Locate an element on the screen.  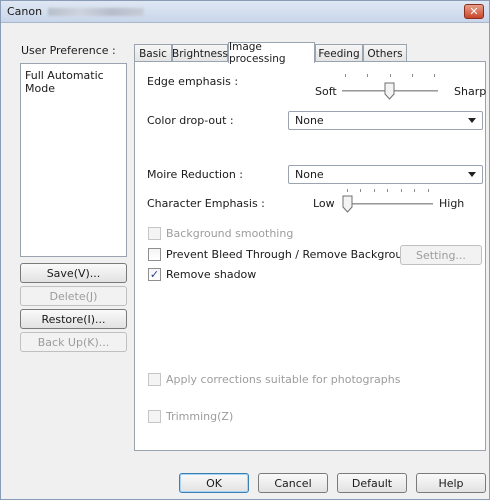
help-button: Help is located at coordinates (451, 483).